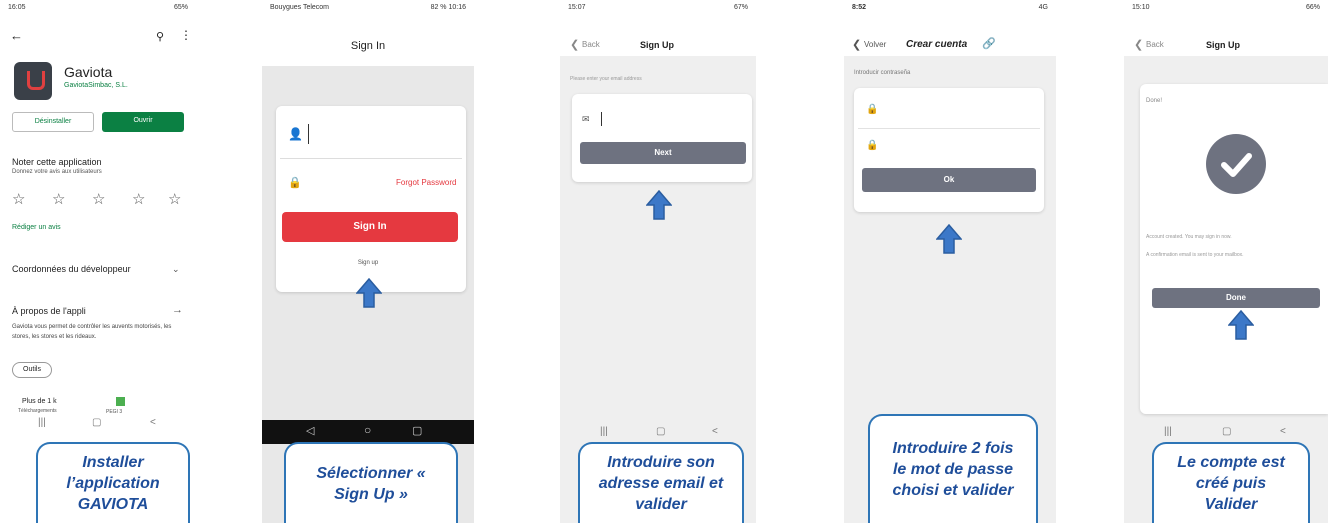  Describe the element at coordinates (71, 269) in the screenshot. I see `developer-contact: Coordonnées du développeur` at that location.